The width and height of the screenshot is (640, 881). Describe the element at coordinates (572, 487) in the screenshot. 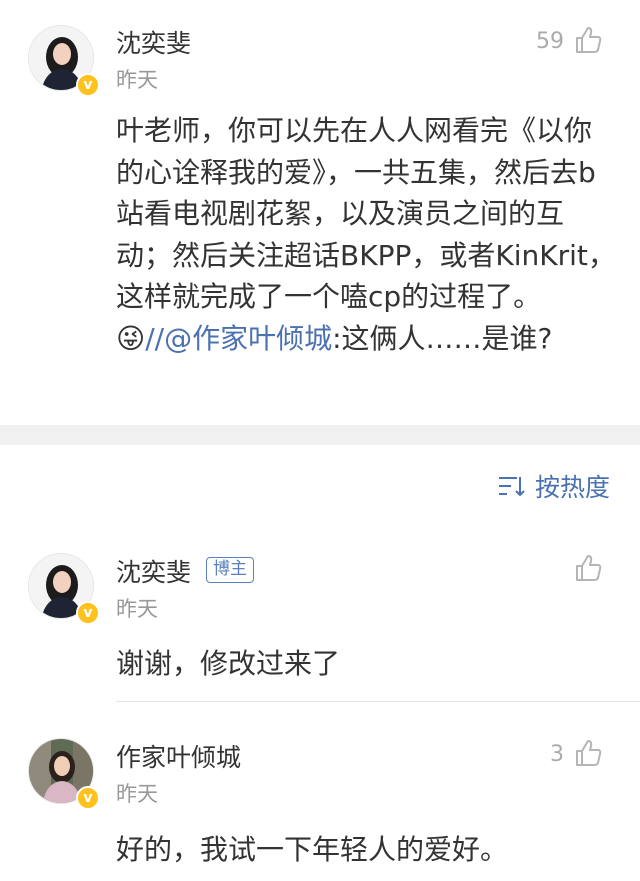

I see `sort-label: 按热度` at that location.